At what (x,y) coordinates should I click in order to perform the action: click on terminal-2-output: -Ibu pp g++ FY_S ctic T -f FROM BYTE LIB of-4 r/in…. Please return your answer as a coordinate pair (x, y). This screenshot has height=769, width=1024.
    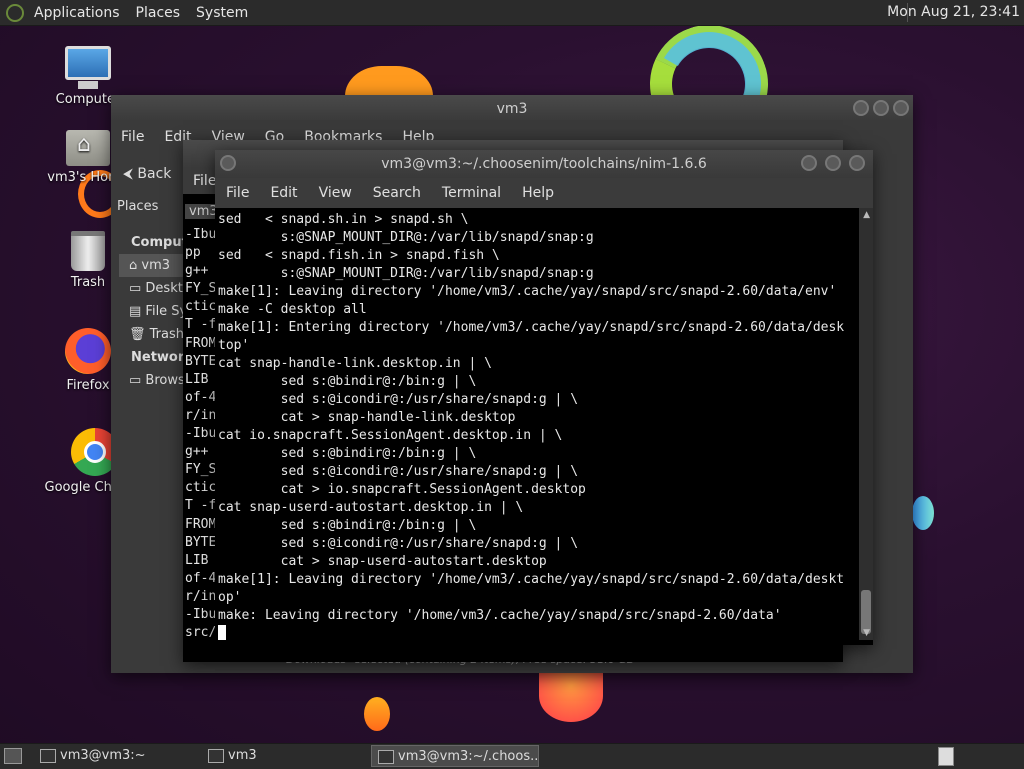
    Looking at the image, I should click on (201, 434).